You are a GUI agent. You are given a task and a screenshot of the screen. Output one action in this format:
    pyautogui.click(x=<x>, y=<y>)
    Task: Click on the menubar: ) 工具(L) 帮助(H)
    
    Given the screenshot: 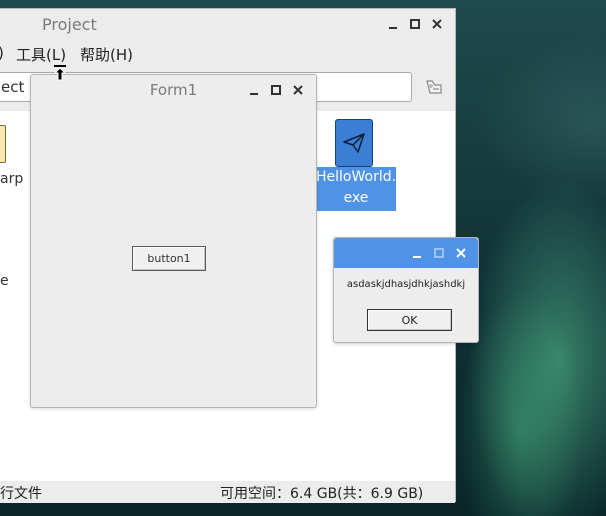 What is the action you would take?
    pyautogui.click(x=227, y=53)
    